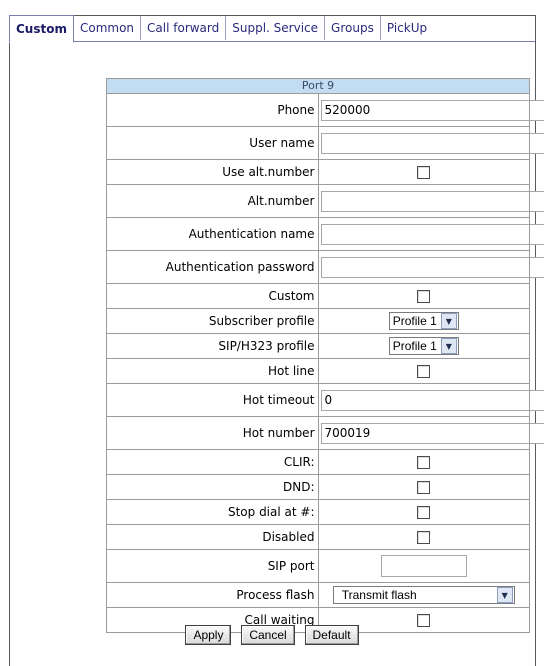 The image size is (544, 666). Describe the element at coordinates (423, 462) in the screenshot. I see `clir-checkbox` at that location.